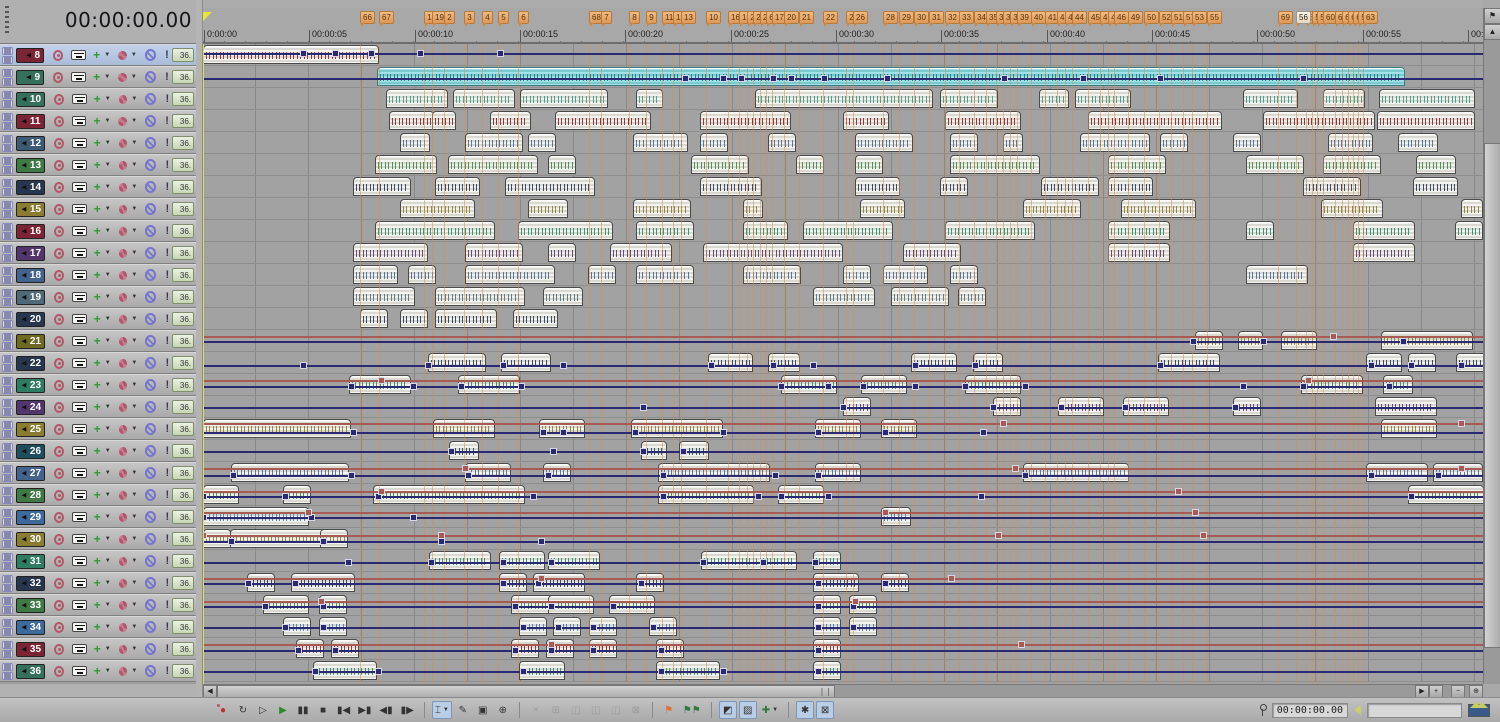  I want to click on marker-tag: 44, so click(1079, 19).